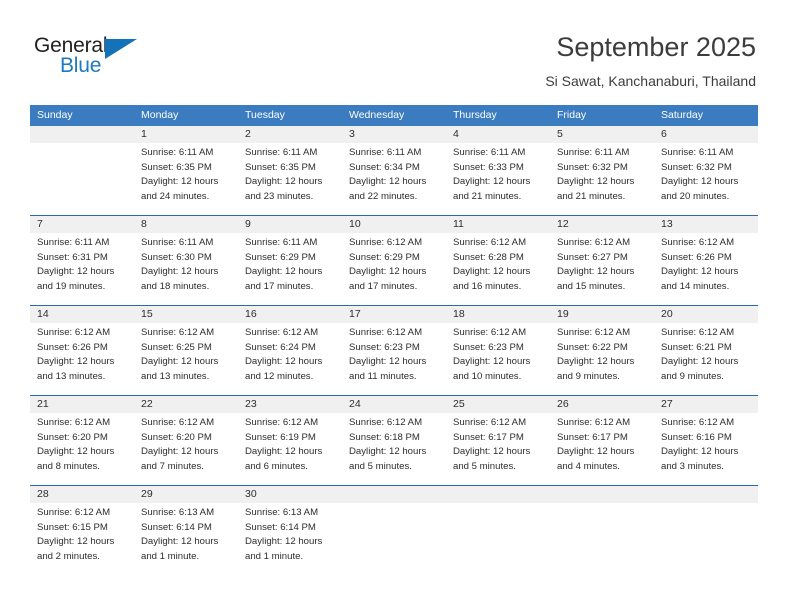 The width and height of the screenshot is (792, 612). I want to click on day-number: 18, so click(498, 314).